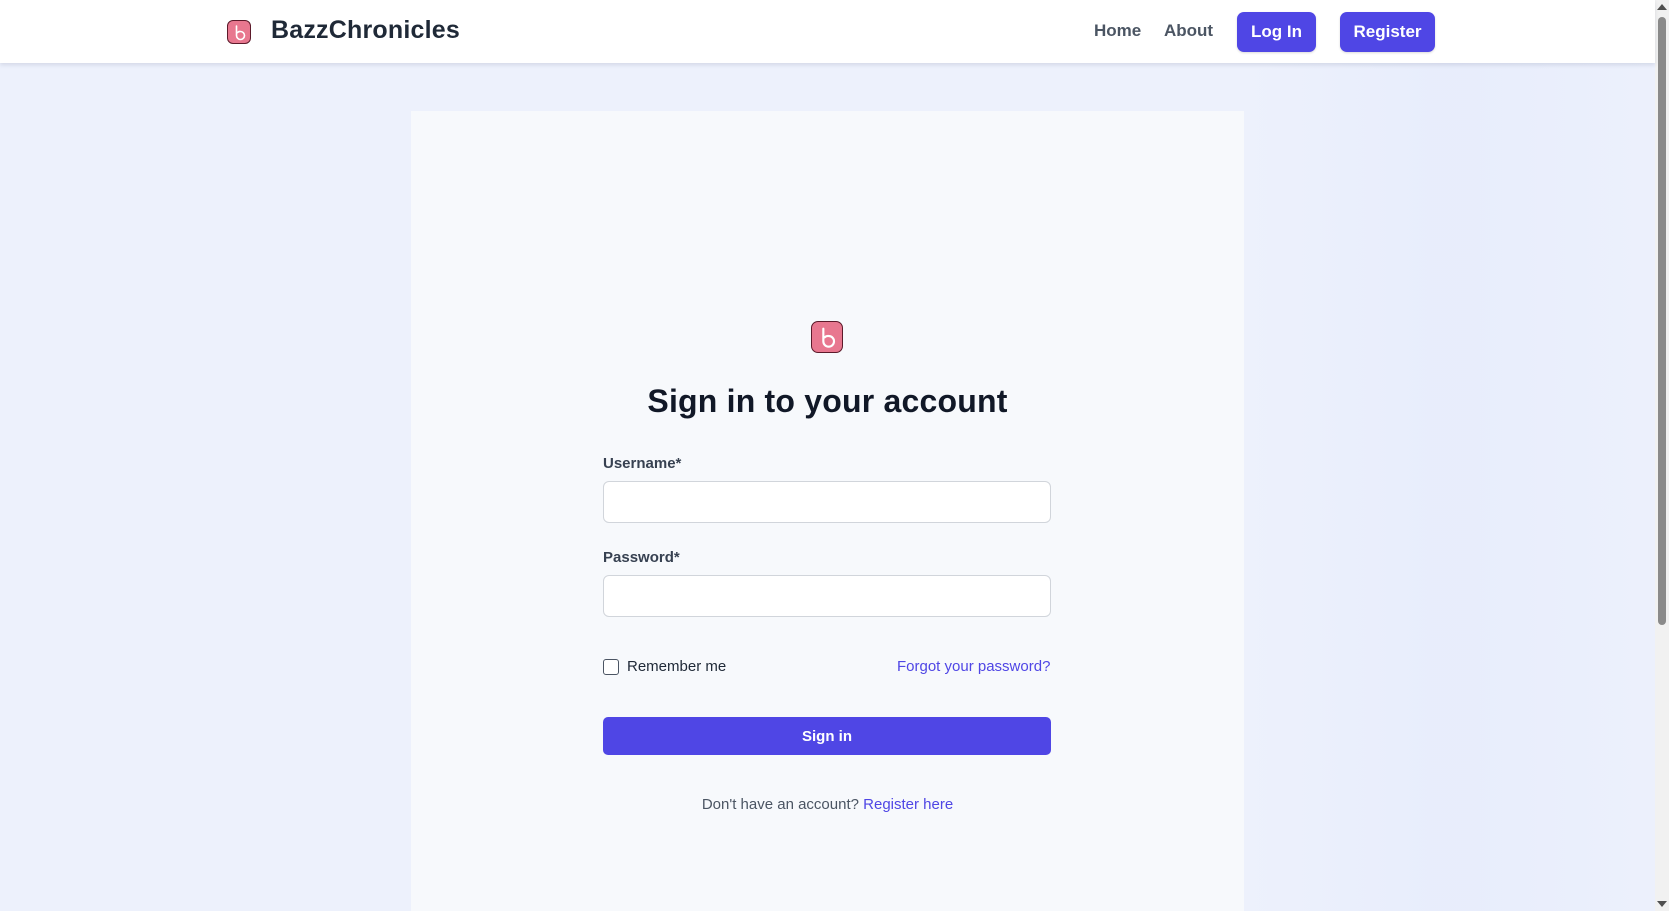 This screenshot has height=911, width=1669. What do you see at coordinates (642, 463) in the screenshot?
I see `username-label: Username*` at bounding box center [642, 463].